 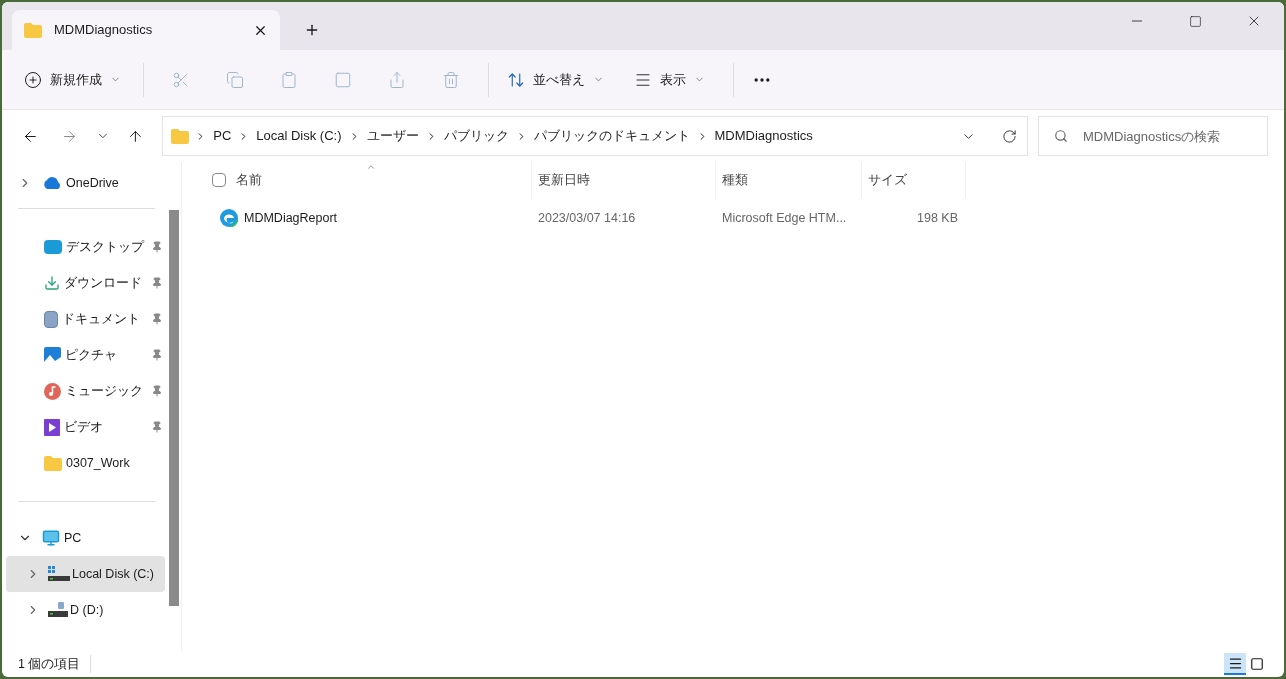 What do you see at coordinates (104, 30) in the screenshot?
I see `tab-title: MDMDiagnostics` at bounding box center [104, 30].